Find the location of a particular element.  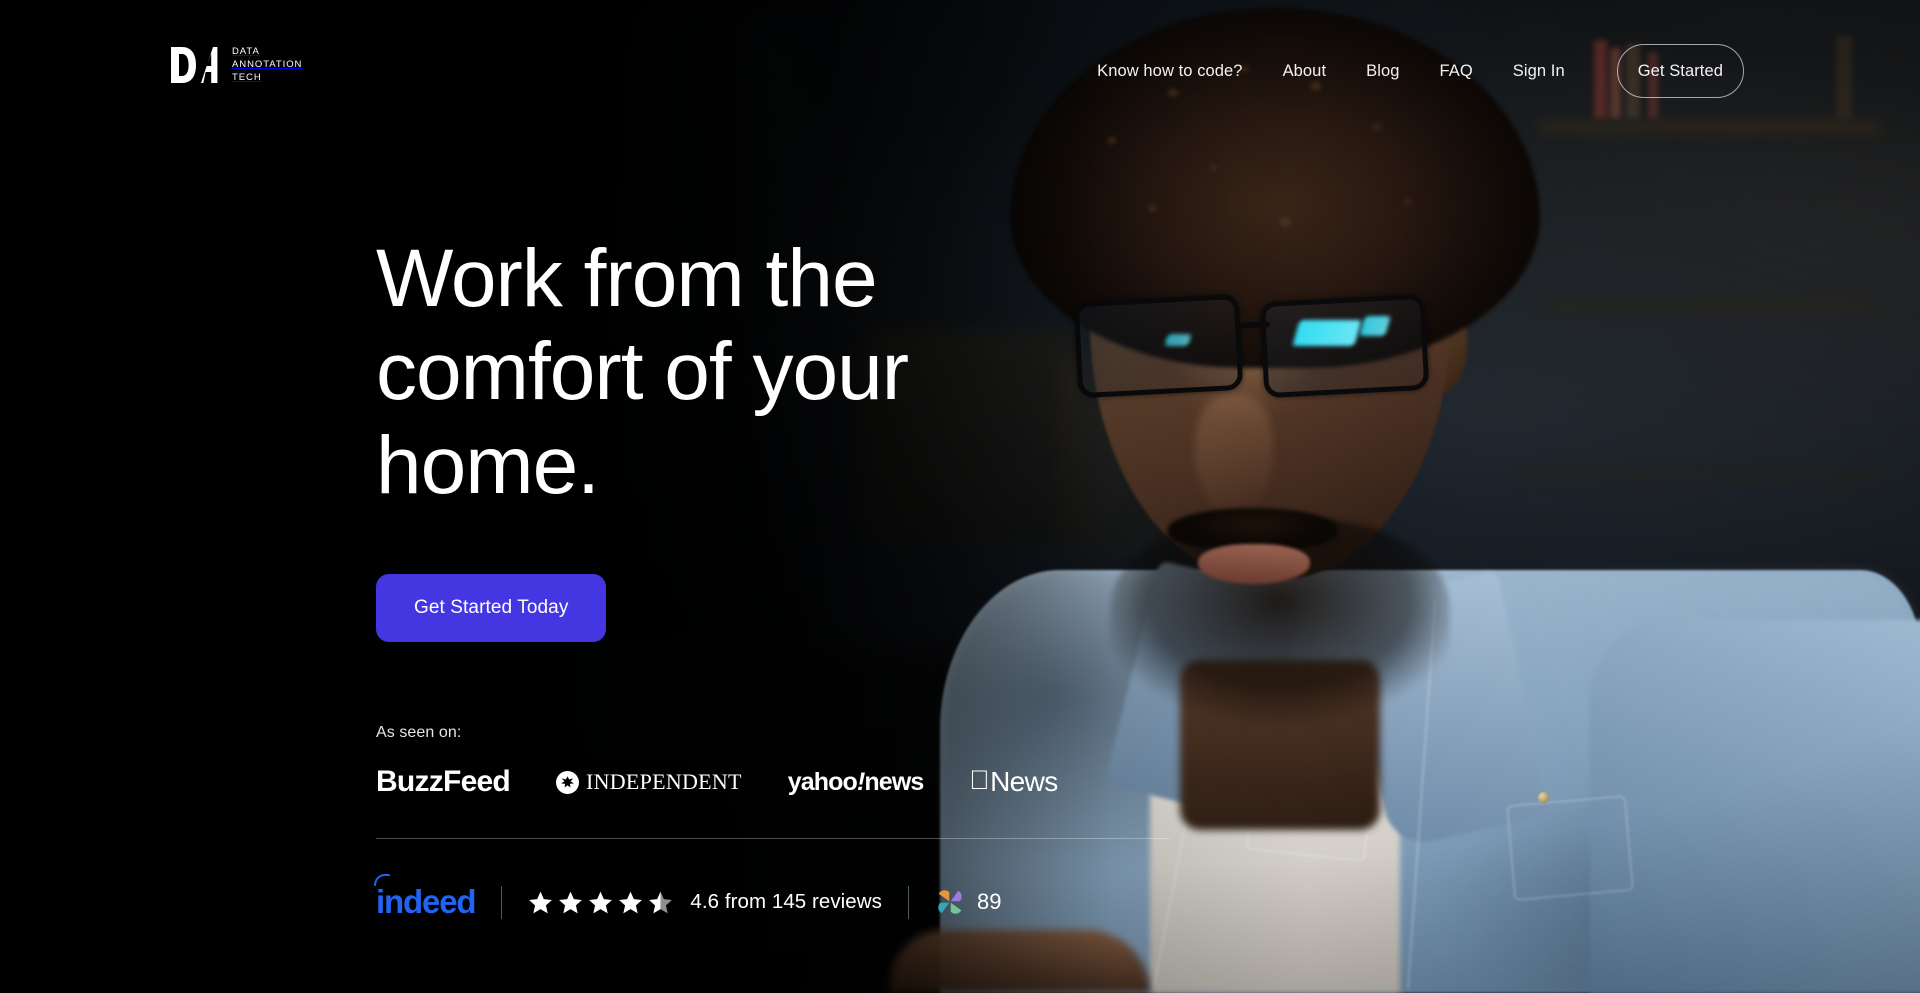

independent-logo: INDEPENDENT is located at coordinates (649, 782).